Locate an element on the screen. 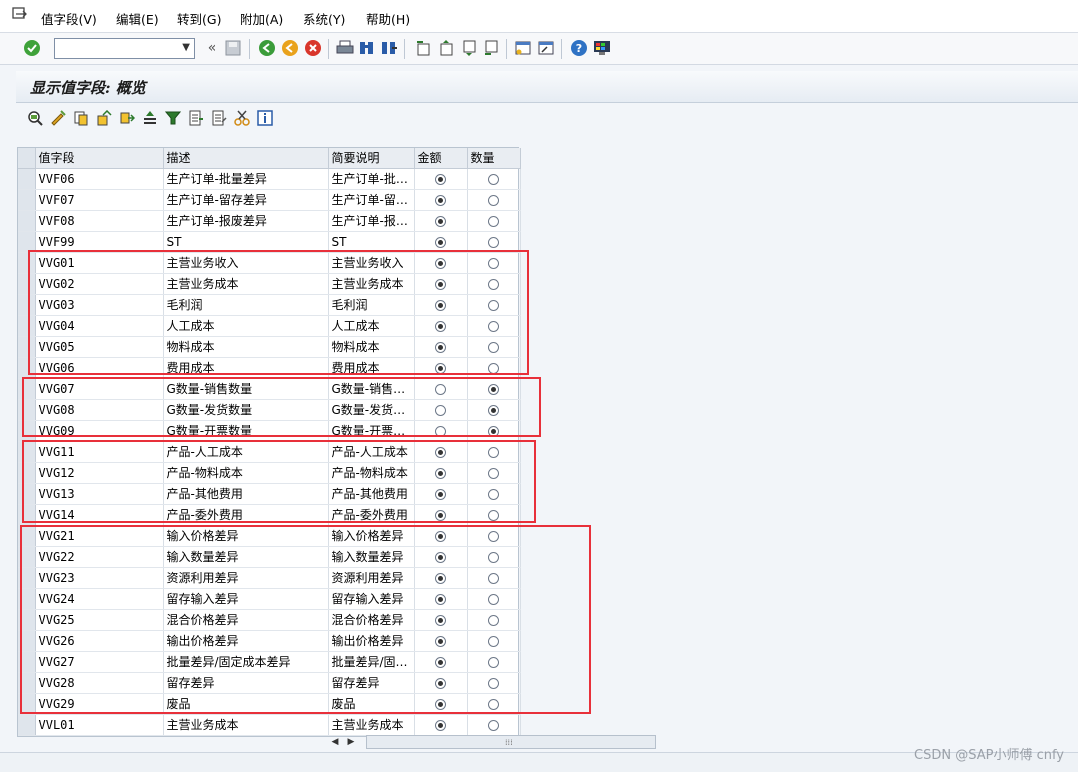 This screenshot has width=1078, height=772. command-field: ▼ is located at coordinates (124, 48).